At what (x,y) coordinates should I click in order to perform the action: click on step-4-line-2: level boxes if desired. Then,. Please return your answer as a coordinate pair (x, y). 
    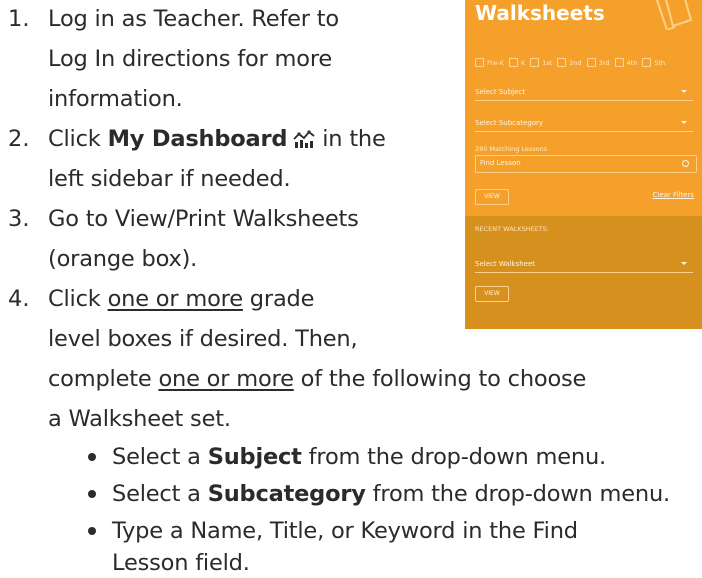
    Looking at the image, I should click on (203, 339).